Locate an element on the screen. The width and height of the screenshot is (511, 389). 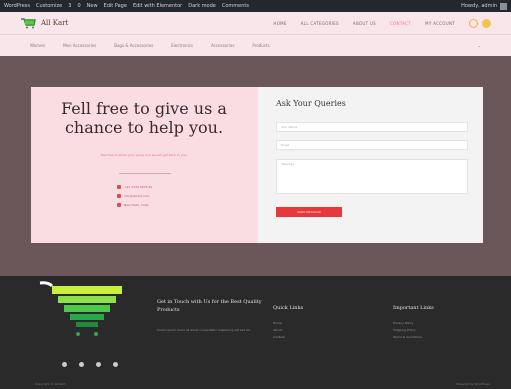
mail-icon is located at coordinates (119, 196).